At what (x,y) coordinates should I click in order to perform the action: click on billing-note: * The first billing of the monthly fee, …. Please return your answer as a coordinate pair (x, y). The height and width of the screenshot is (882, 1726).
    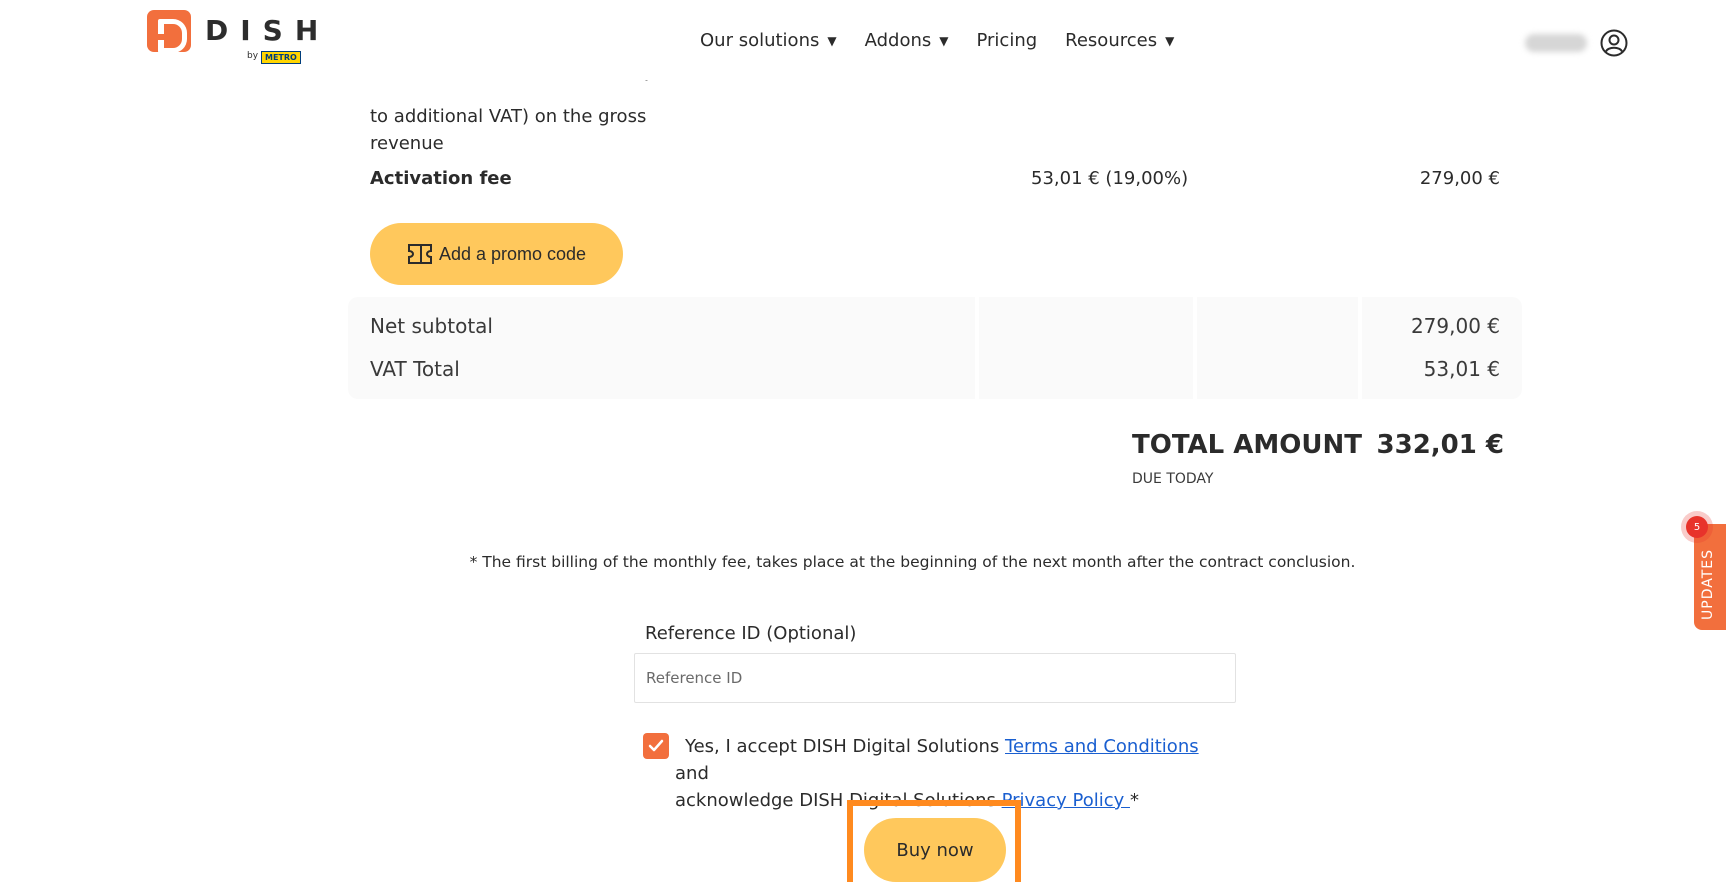
    Looking at the image, I should click on (912, 562).